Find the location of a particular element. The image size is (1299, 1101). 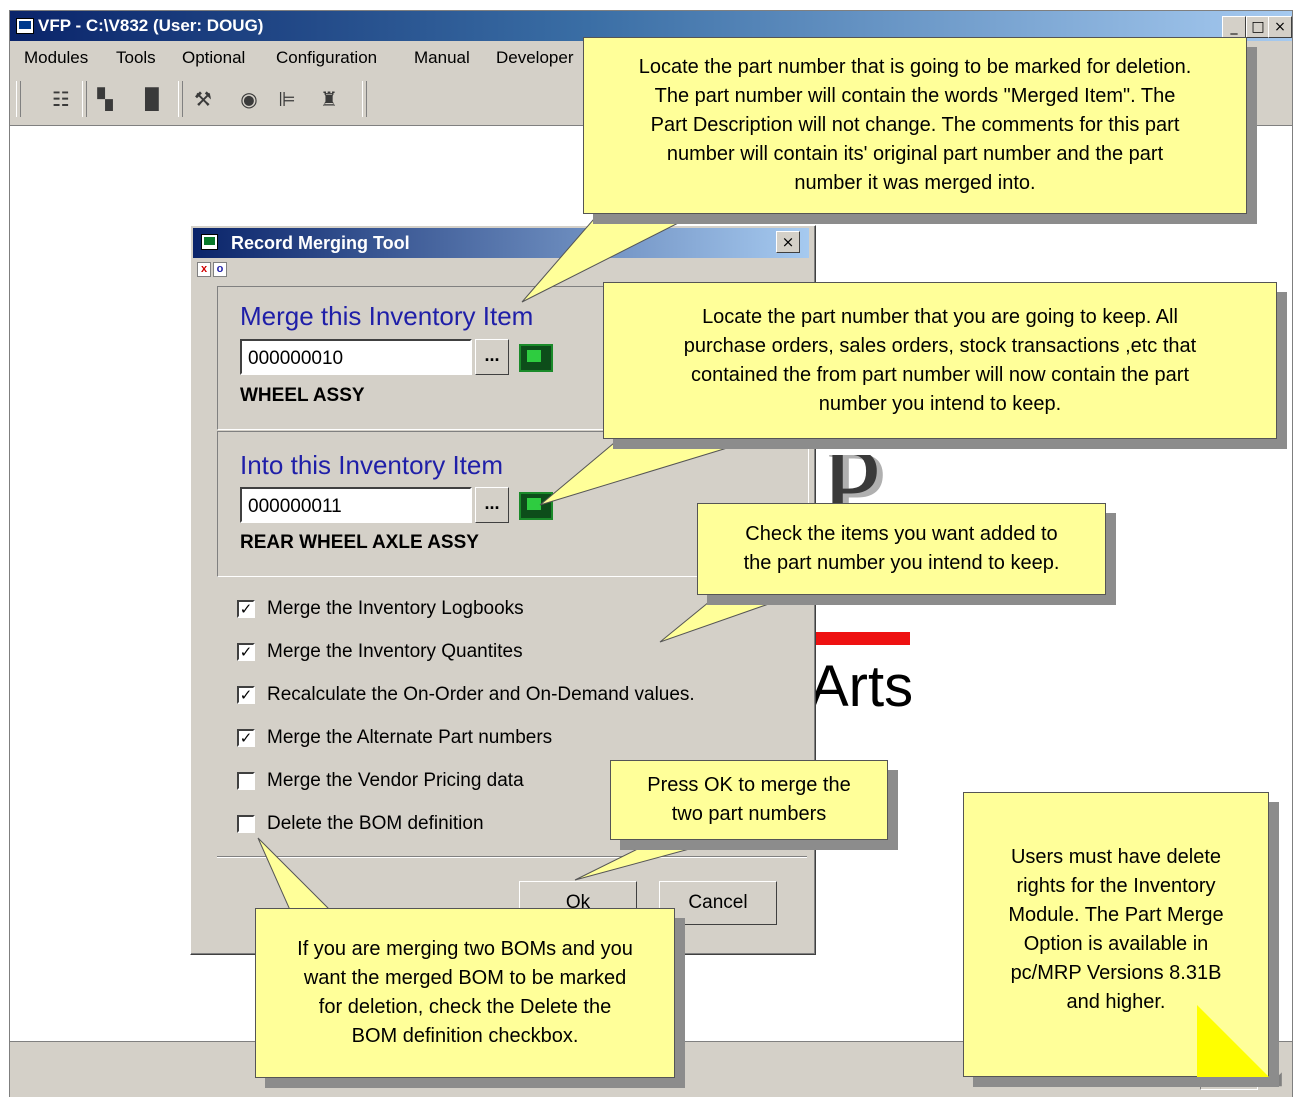

dialog-separator is located at coordinates (512, 857).